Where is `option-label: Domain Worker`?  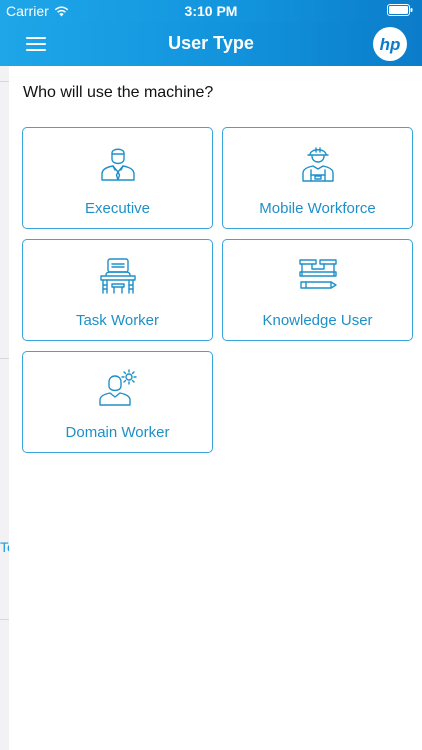 option-label: Domain Worker is located at coordinates (117, 432).